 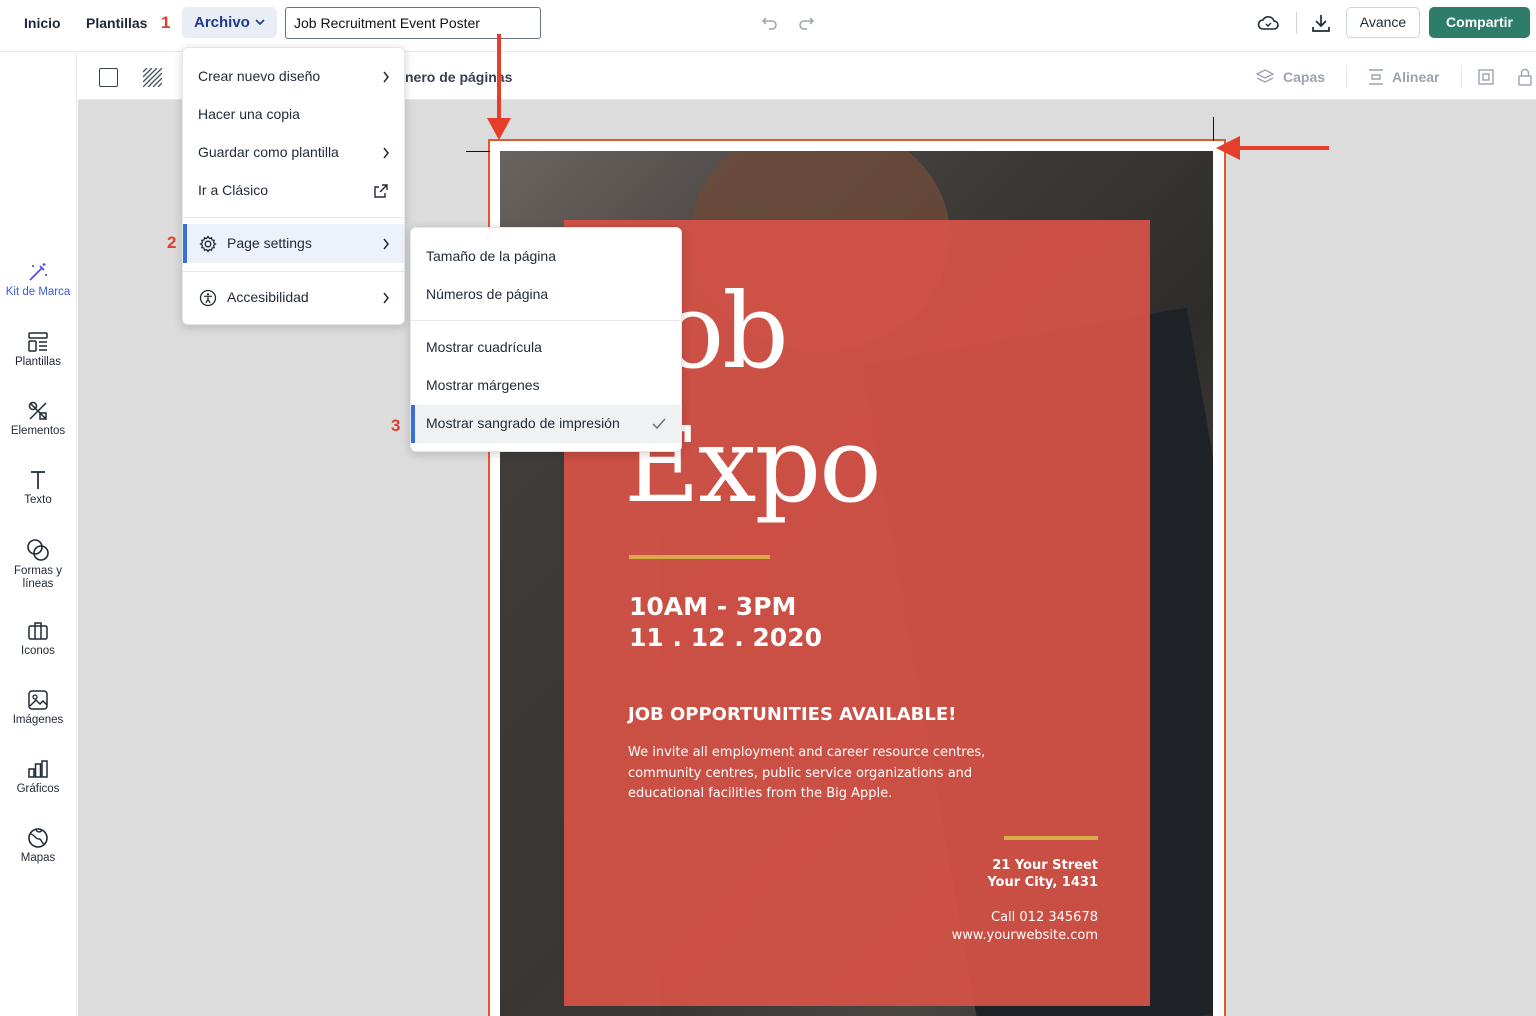 I want to click on layers-button: Capas, so click(x=1304, y=77).